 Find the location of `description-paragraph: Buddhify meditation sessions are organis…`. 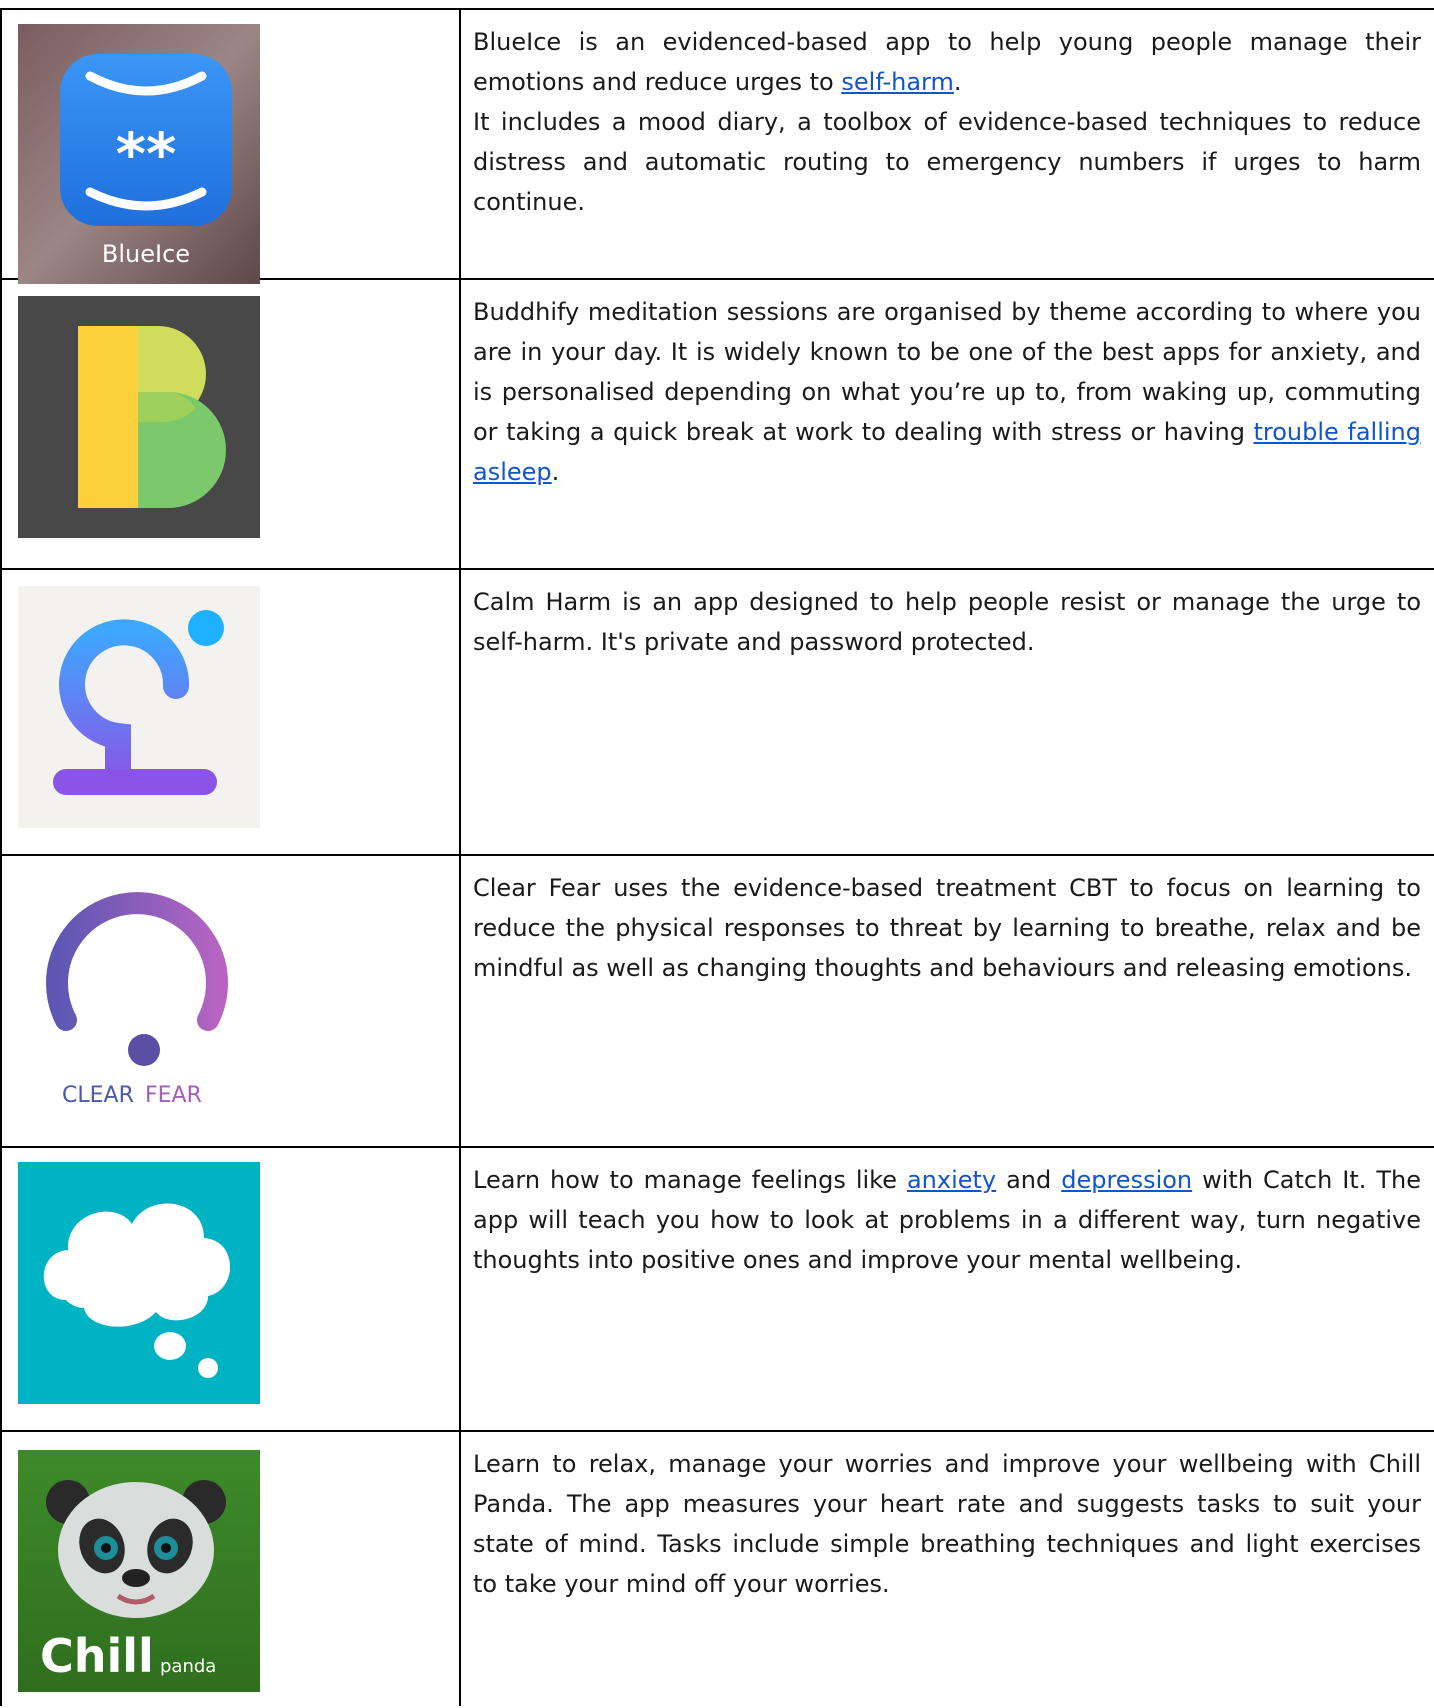

description-paragraph: Buddhify meditation sessions are organis… is located at coordinates (947, 392).